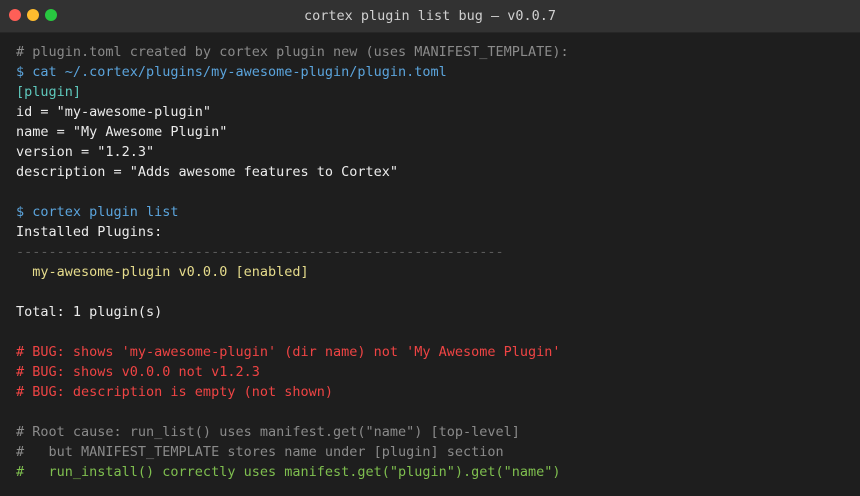 The height and width of the screenshot is (496, 860). I want to click on terminal-line: id = "my-awesome-plugin", so click(114, 112).